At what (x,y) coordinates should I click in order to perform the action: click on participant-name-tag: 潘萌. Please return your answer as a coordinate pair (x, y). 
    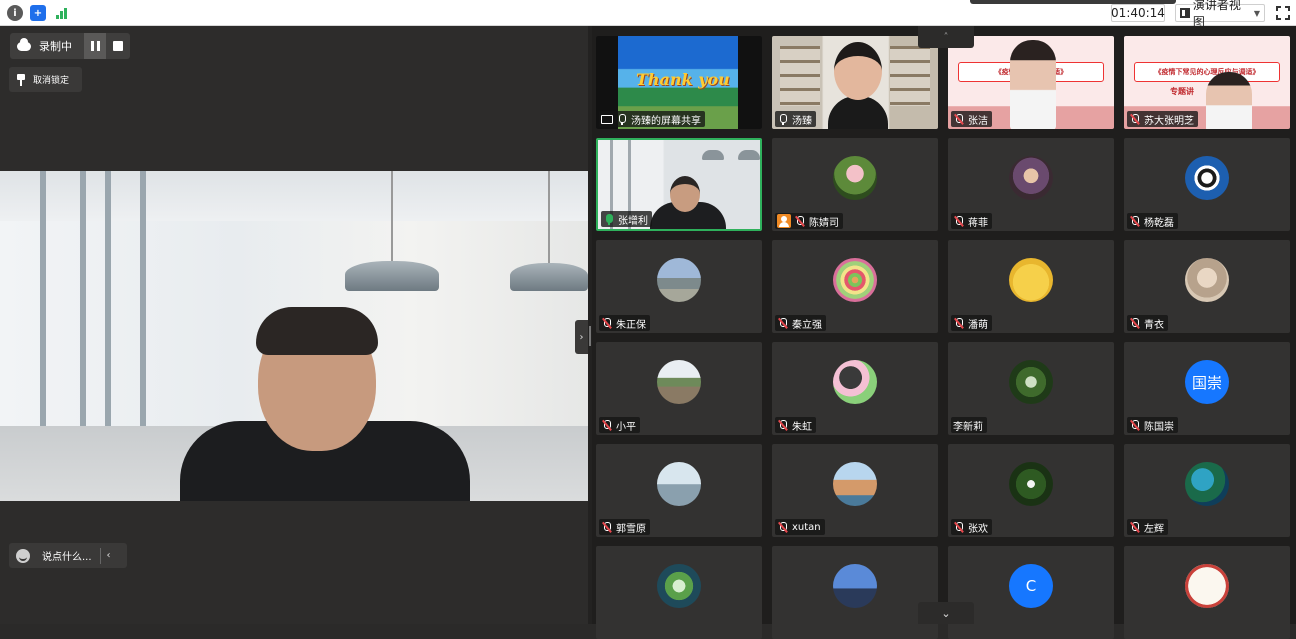
    Looking at the image, I should click on (971, 323).